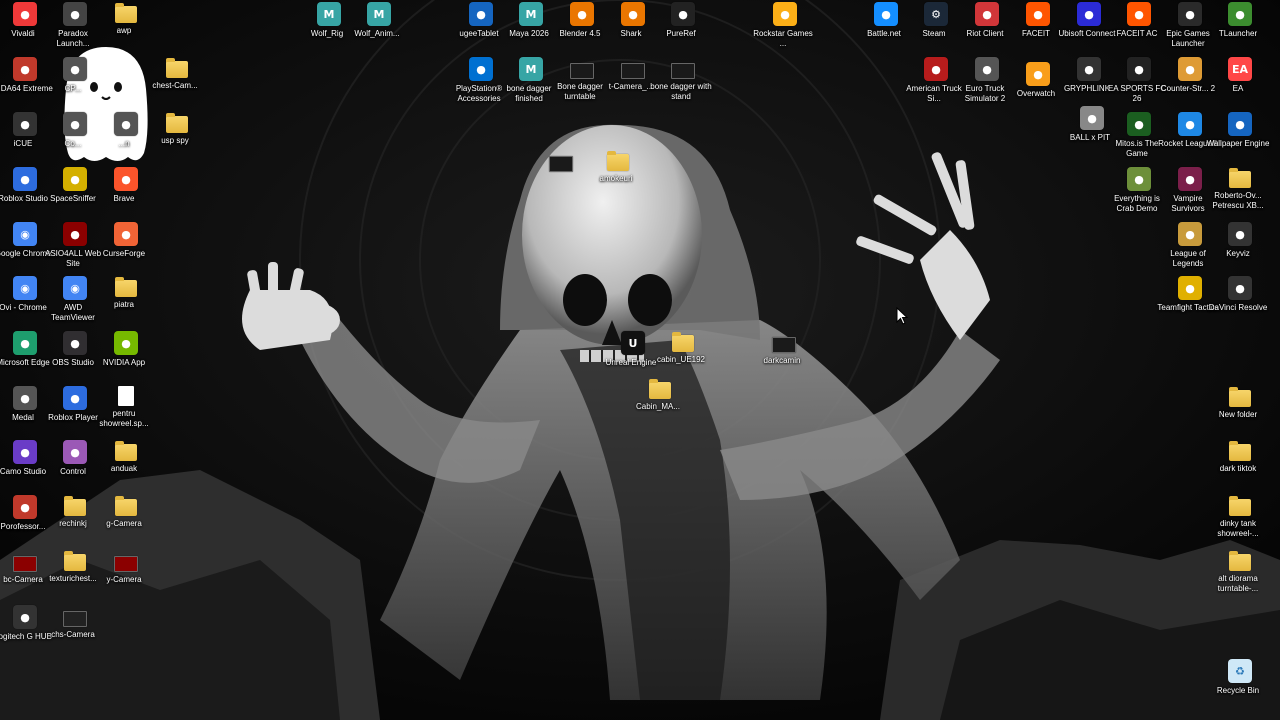 The image size is (1280, 720). What do you see at coordinates (1240, 288) in the screenshot?
I see `davinci-icon: ●` at bounding box center [1240, 288].